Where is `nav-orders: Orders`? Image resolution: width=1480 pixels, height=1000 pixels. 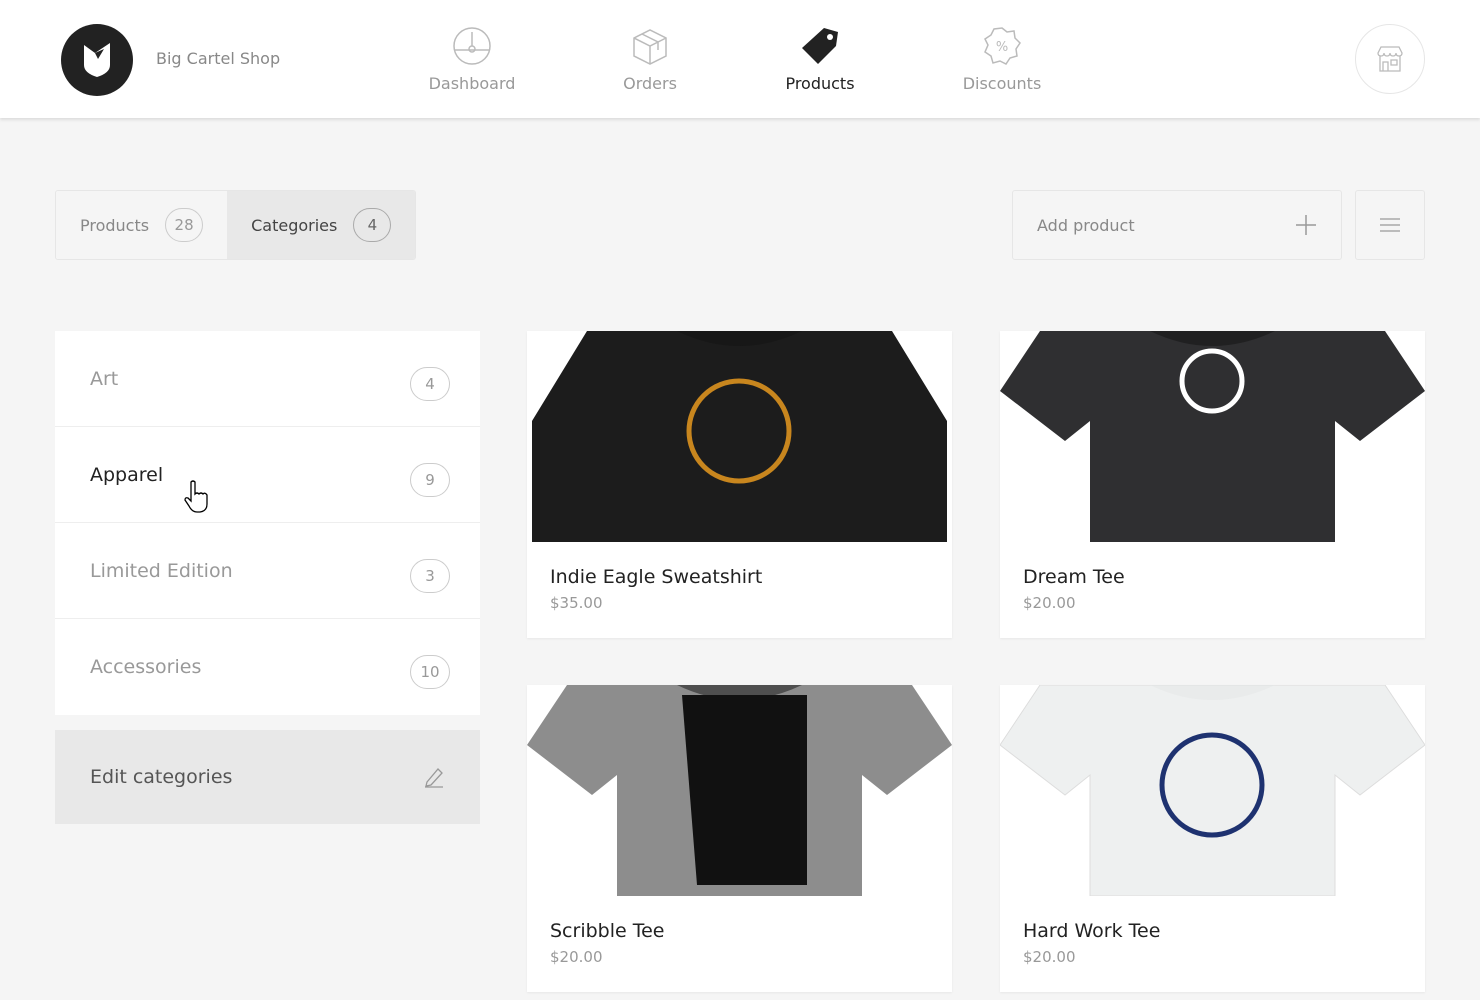
nav-orders: Orders is located at coordinates (650, 58).